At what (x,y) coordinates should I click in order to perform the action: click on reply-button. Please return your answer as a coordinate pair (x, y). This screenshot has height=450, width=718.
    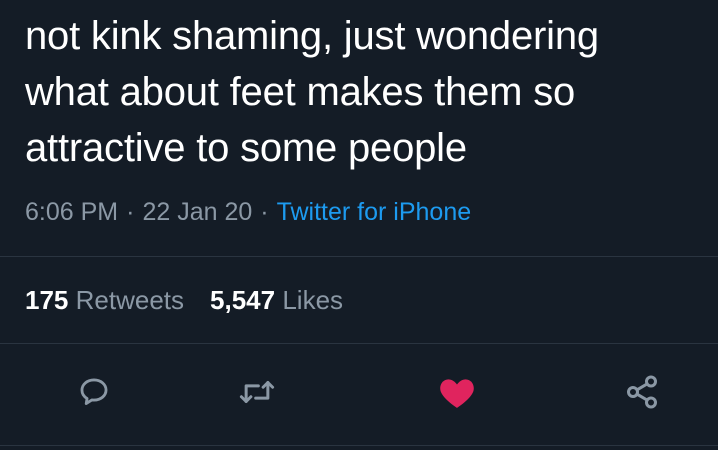
    Looking at the image, I should click on (94, 392).